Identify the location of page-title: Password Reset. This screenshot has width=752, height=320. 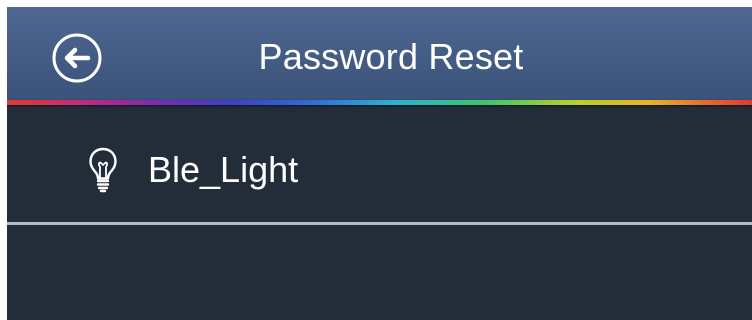
(391, 56).